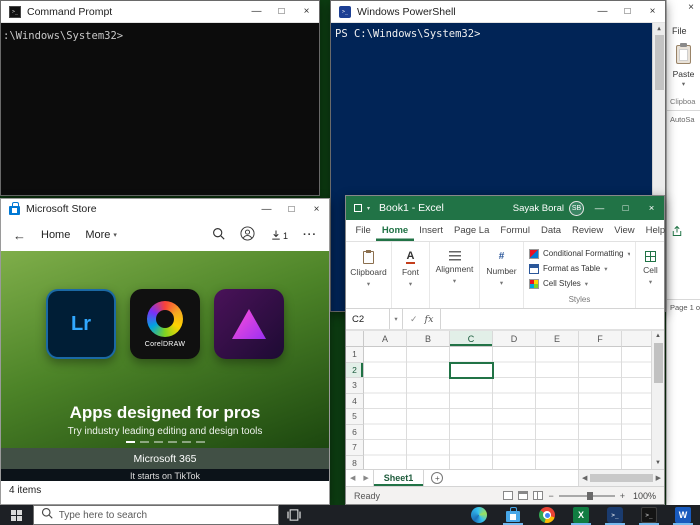 The height and width of the screenshot is (525, 700). Describe the element at coordinates (385, 339) in the screenshot. I see `column-header-a: A` at that location.